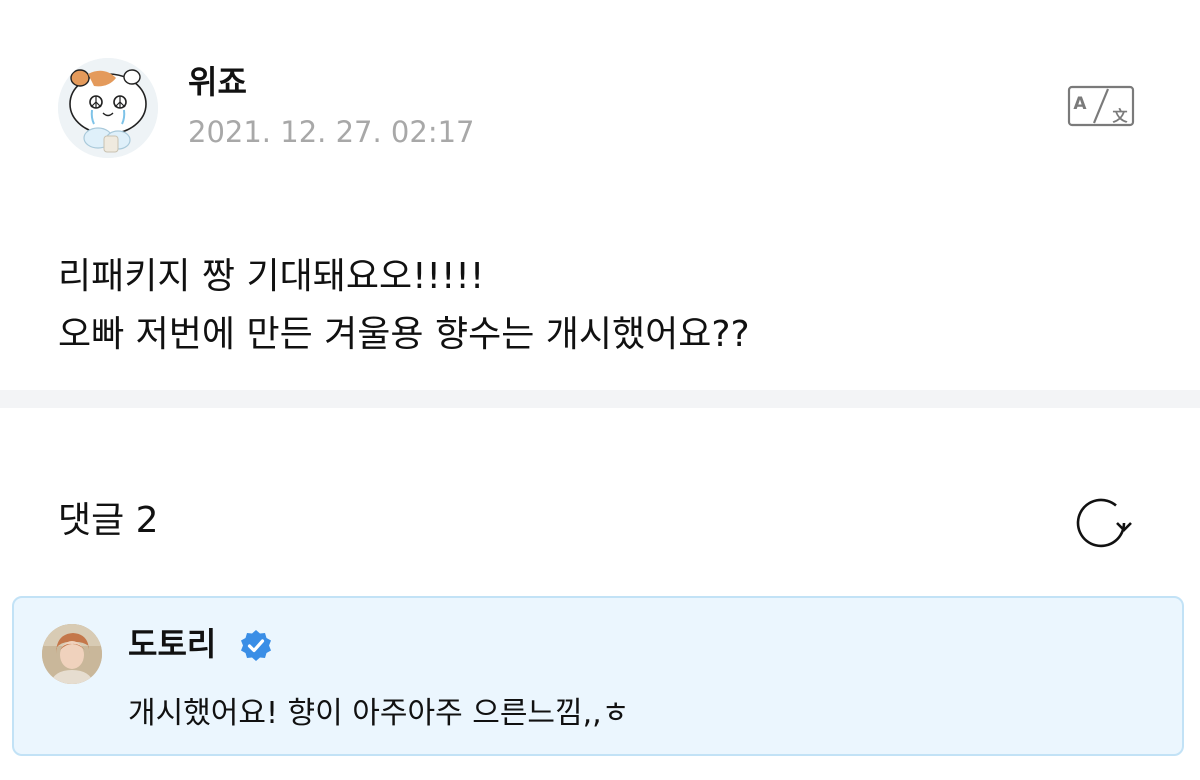  I want to click on post-body-line: 오빠 저번에 만든 겨울용 향수는 개시했어요??, so click(404, 334).